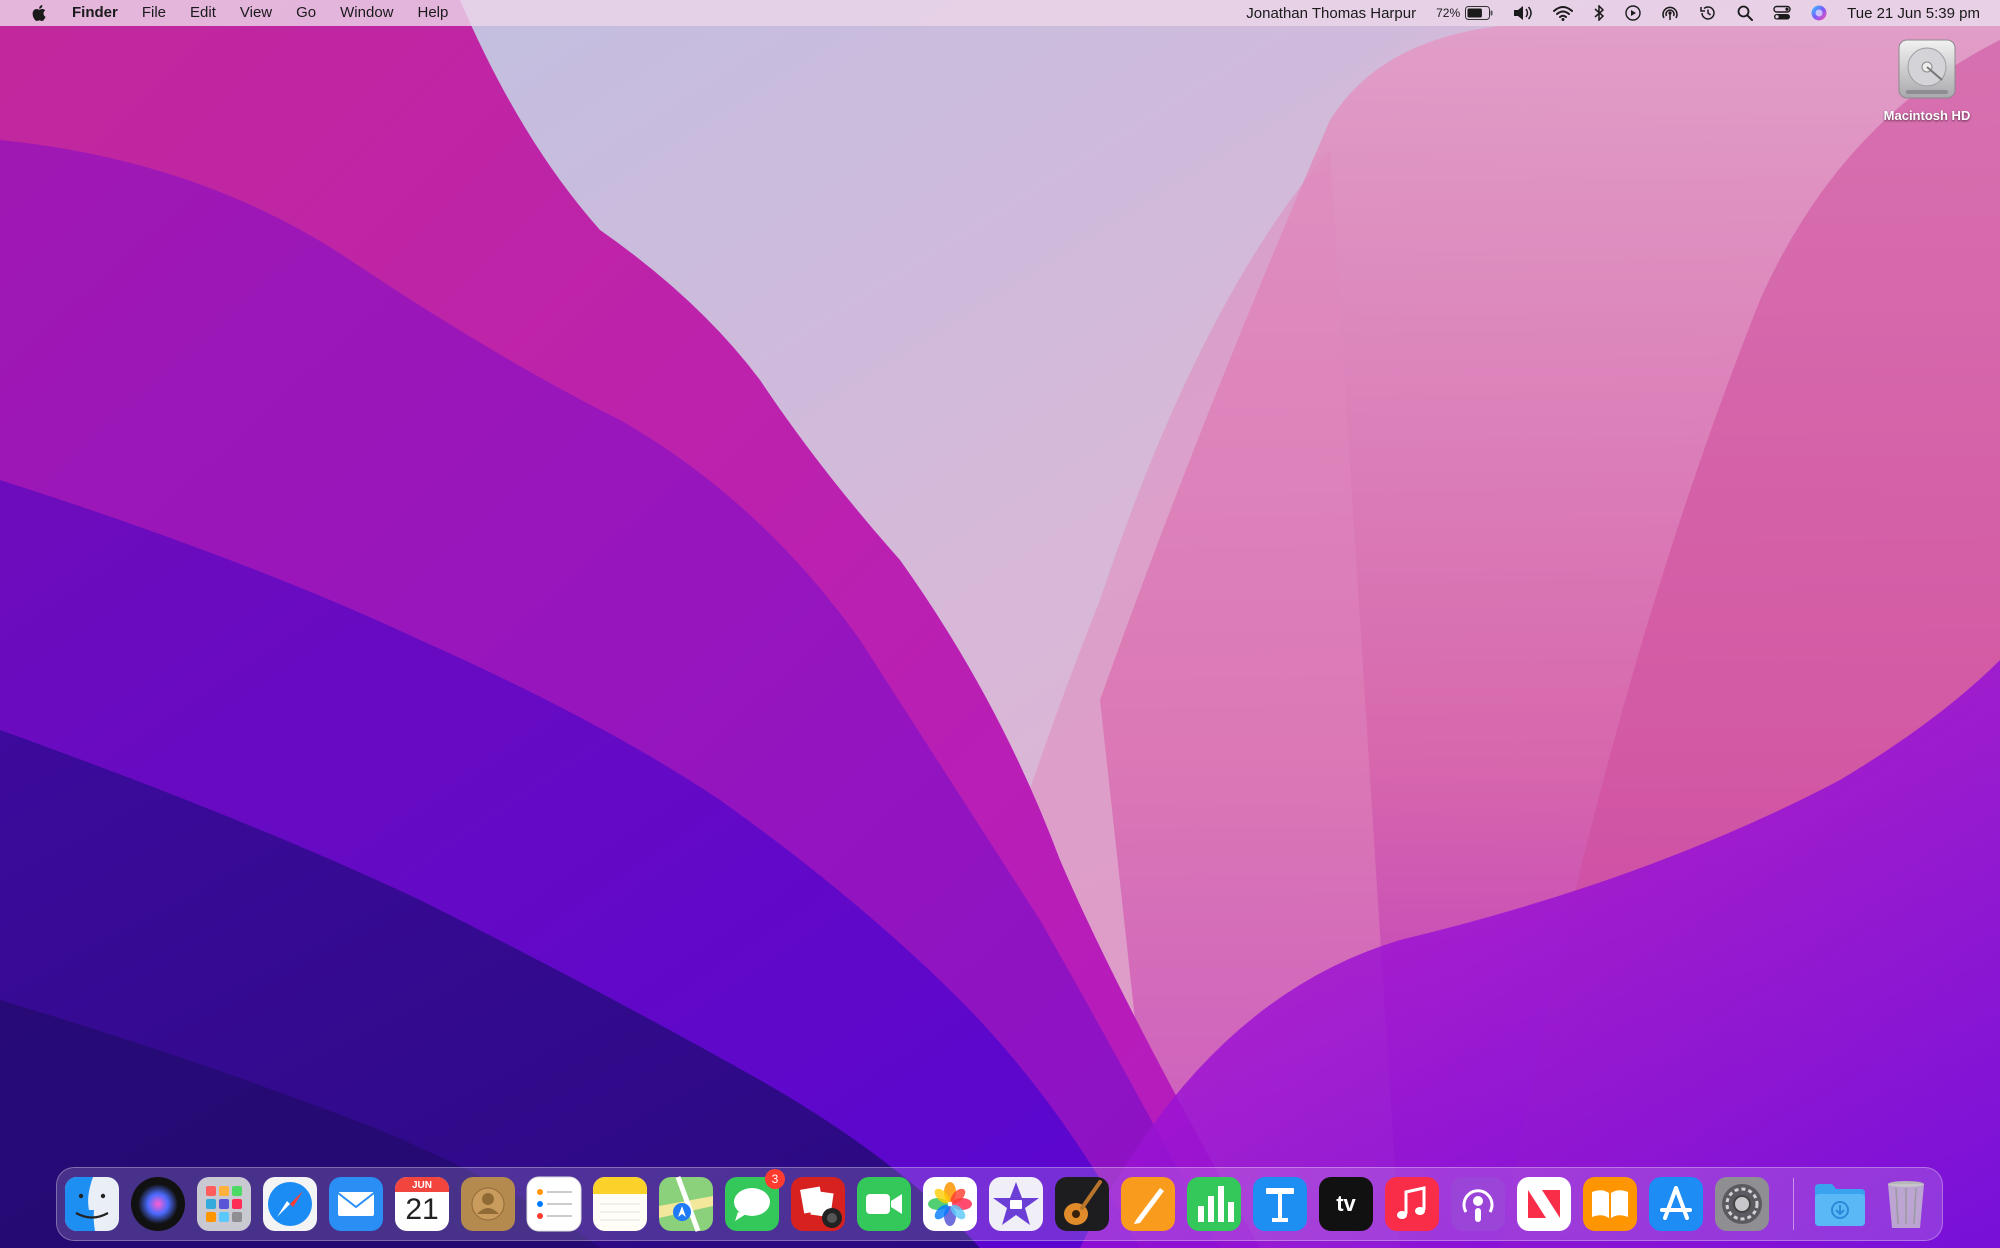 This screenshot has width=2000, height=1248. I want to click on dock-maps, so click(686, 1204).